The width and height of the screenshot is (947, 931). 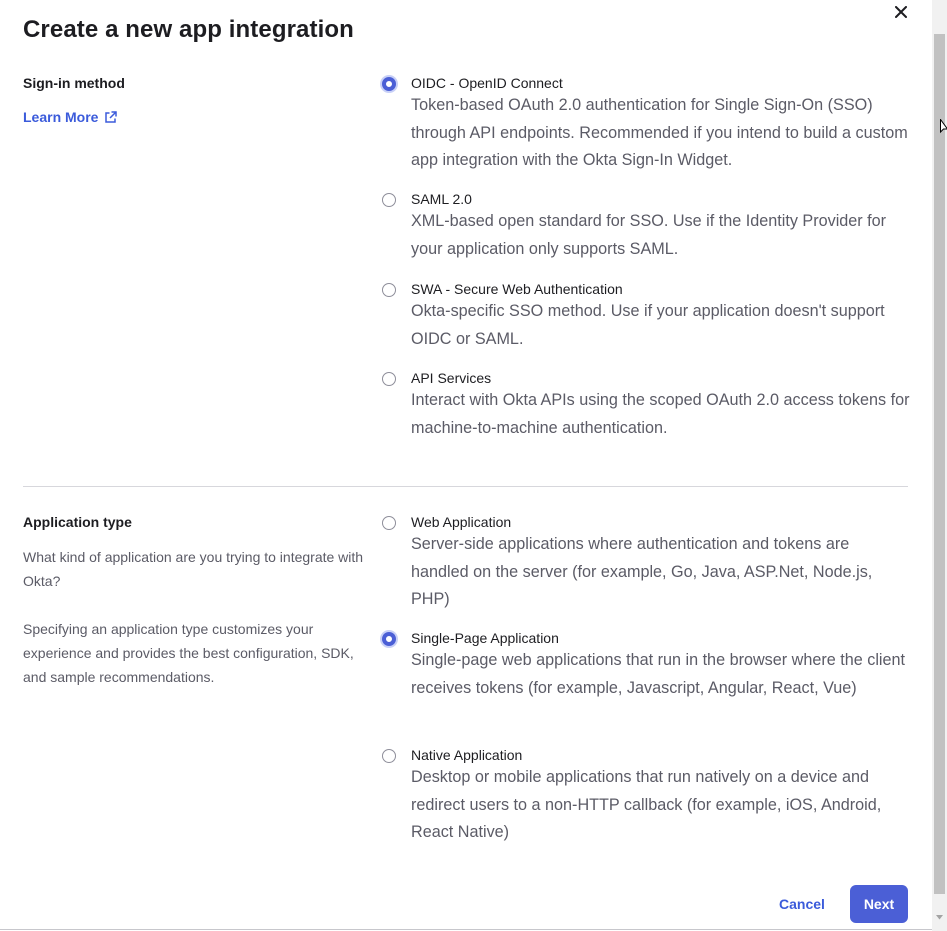 What do you see at coordinates (939, 917) in the screenshot?
I see `scroll-down-arrow-icon` at bounding box center [939, 917].